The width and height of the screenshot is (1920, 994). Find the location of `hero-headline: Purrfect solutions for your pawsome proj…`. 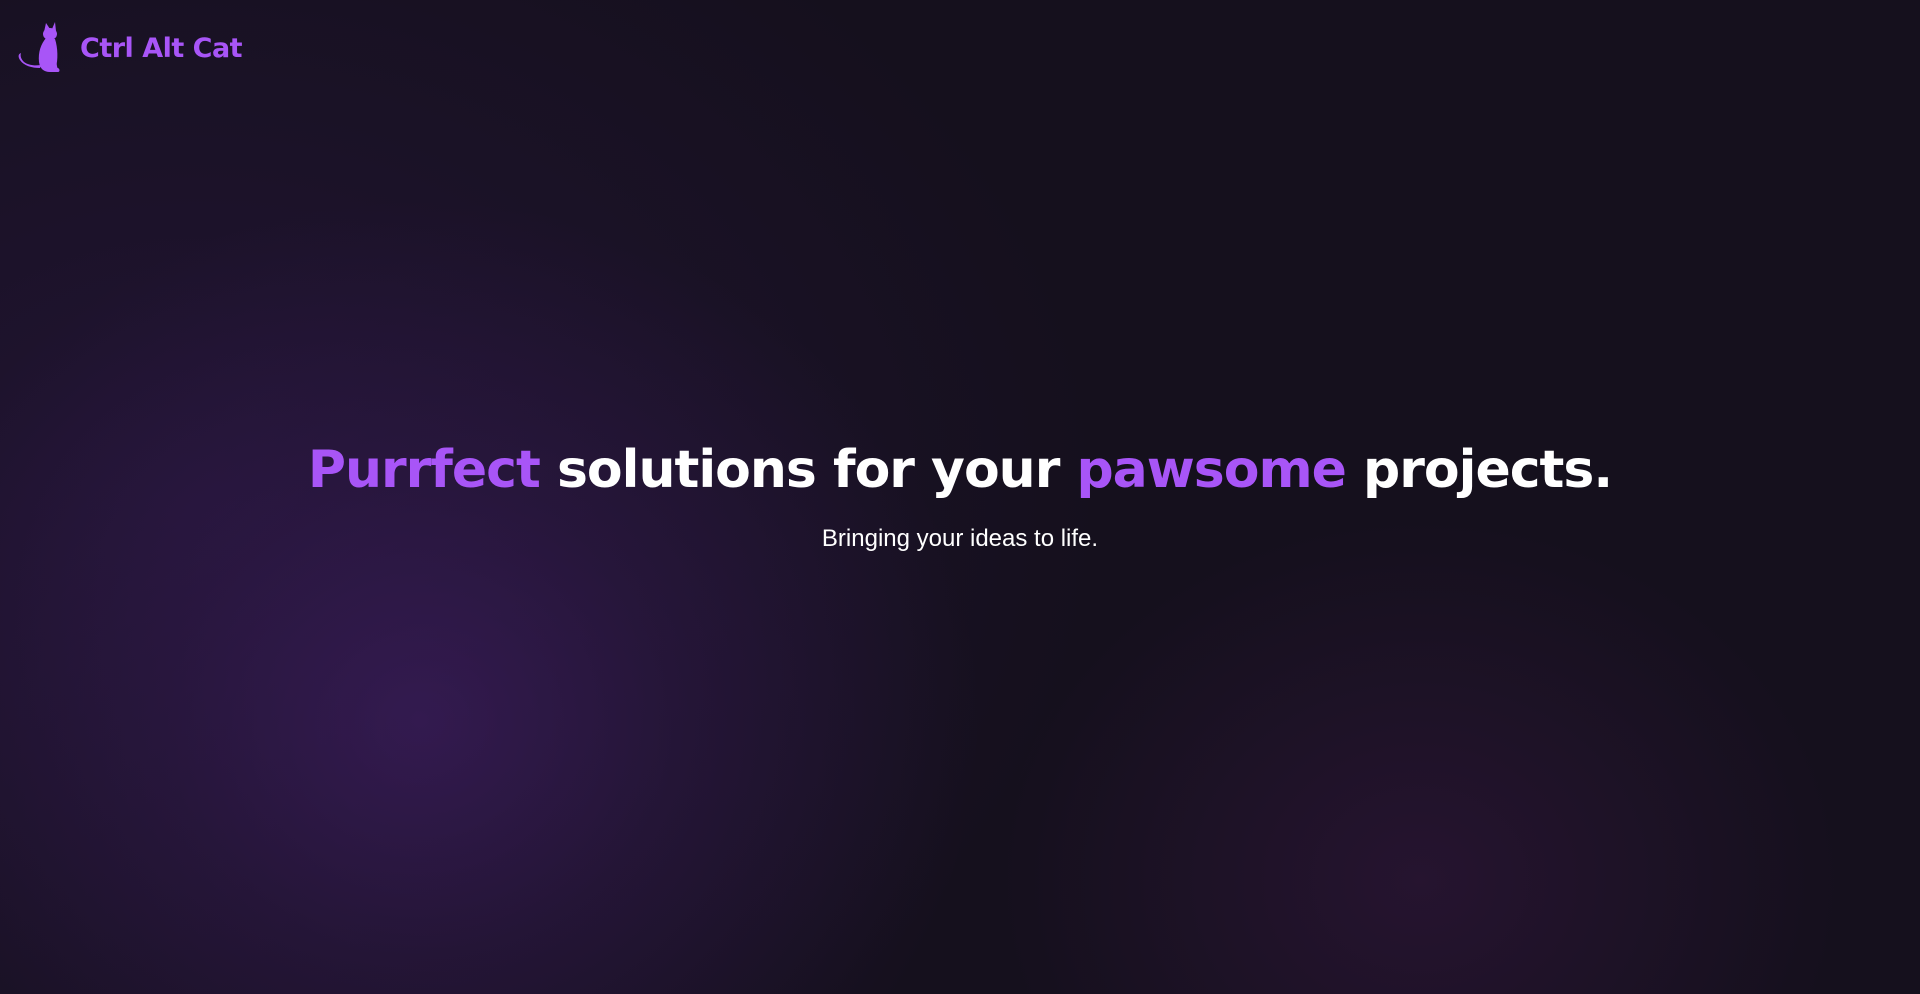

hero-headline: Purrfect solutions for your pawsome proj… is located at coordinates (960, 470).